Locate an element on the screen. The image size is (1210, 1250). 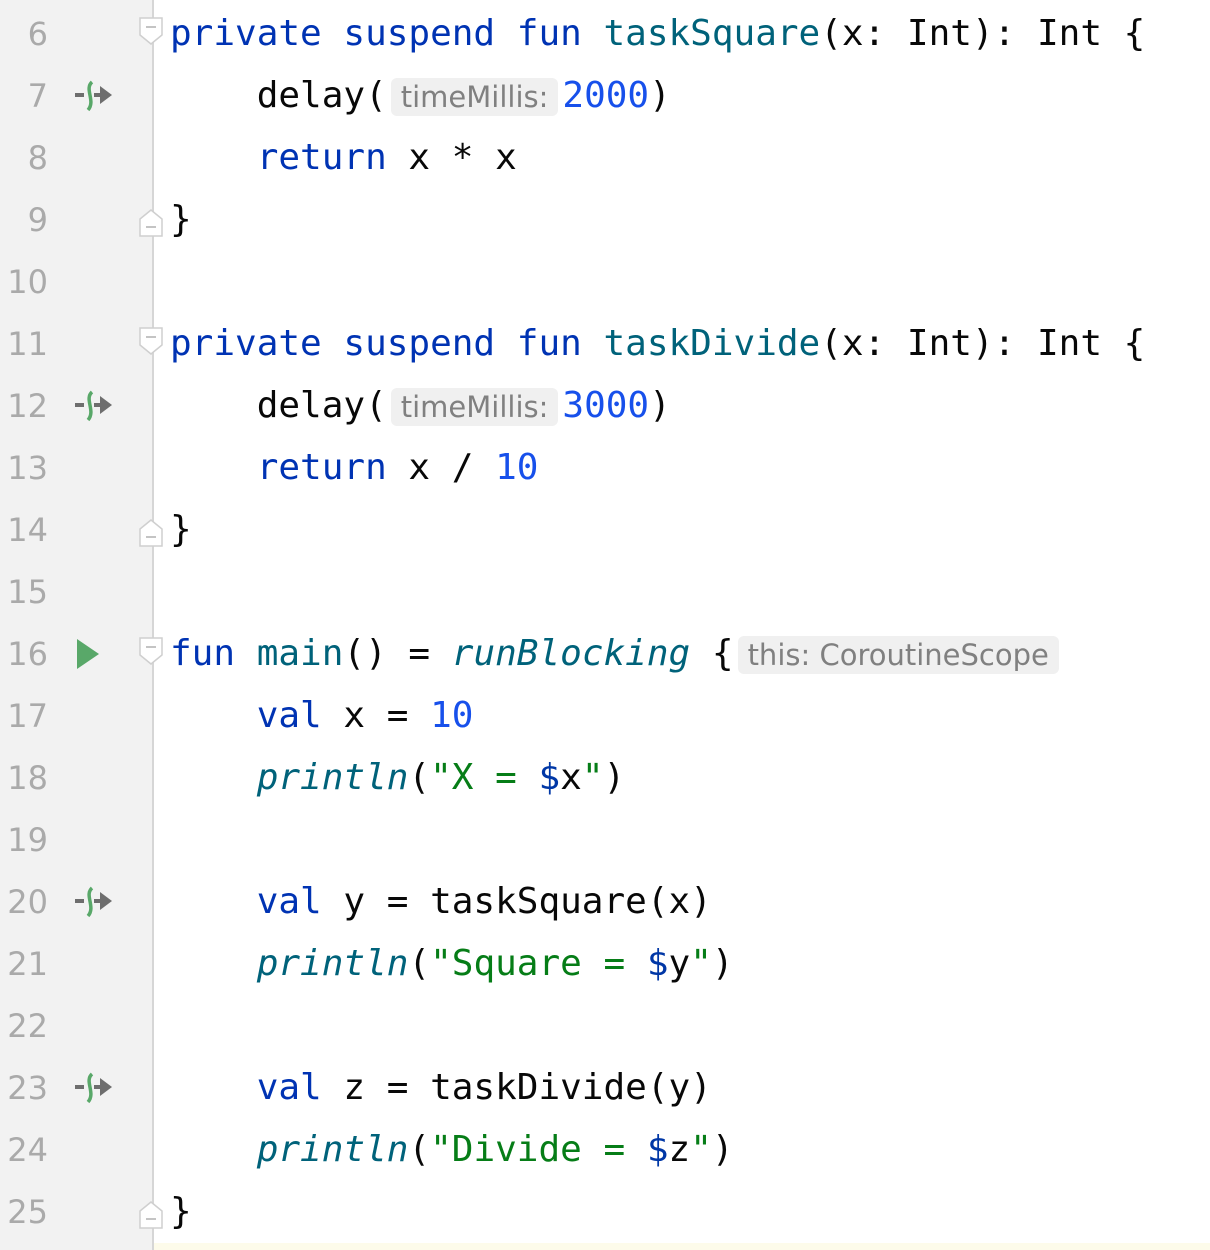
code-token: 10 is located at coordinates (517, 467).